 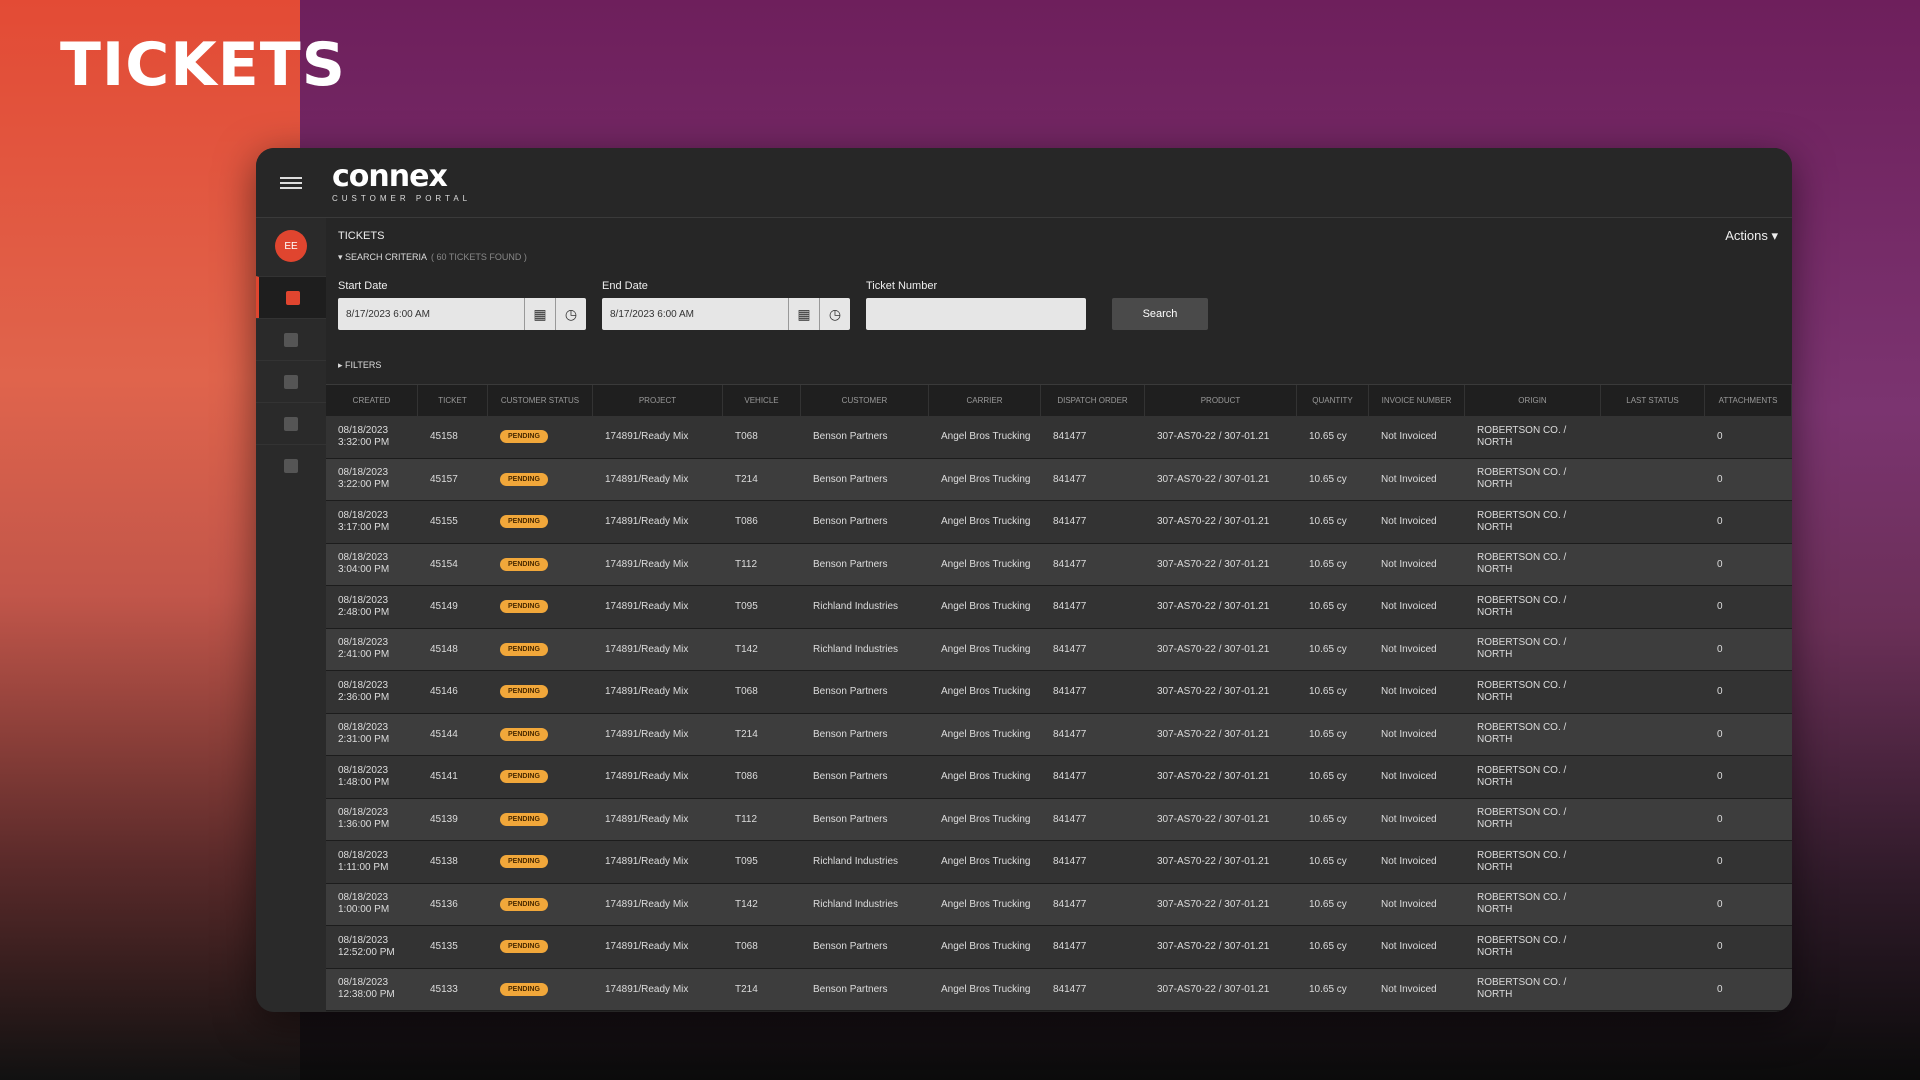 What do you see at coordinates (444, 862) in the screenshot?
I see `ticket-cell: 45138` at bounding box center [444, 862].